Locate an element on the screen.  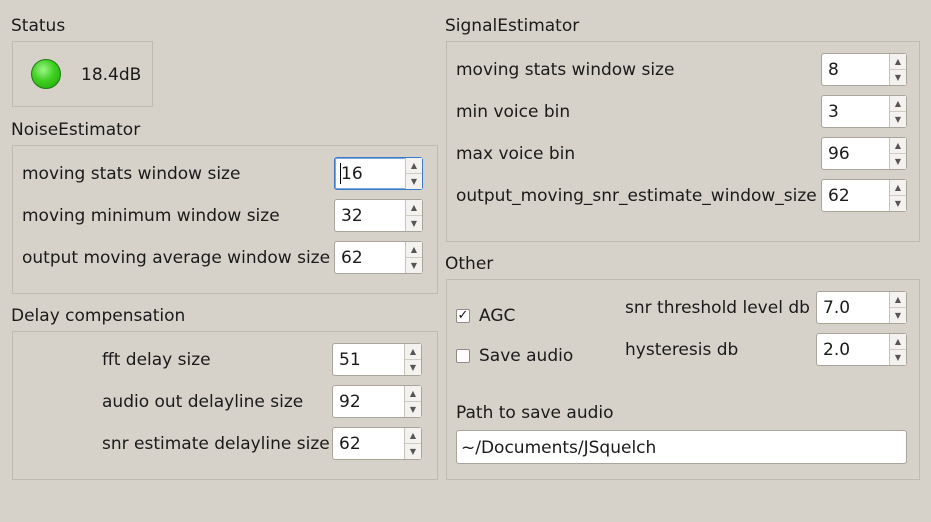
noise-moving-stats-spinbox: 16 ▲ ▼ is located at coordinates (378, 173).